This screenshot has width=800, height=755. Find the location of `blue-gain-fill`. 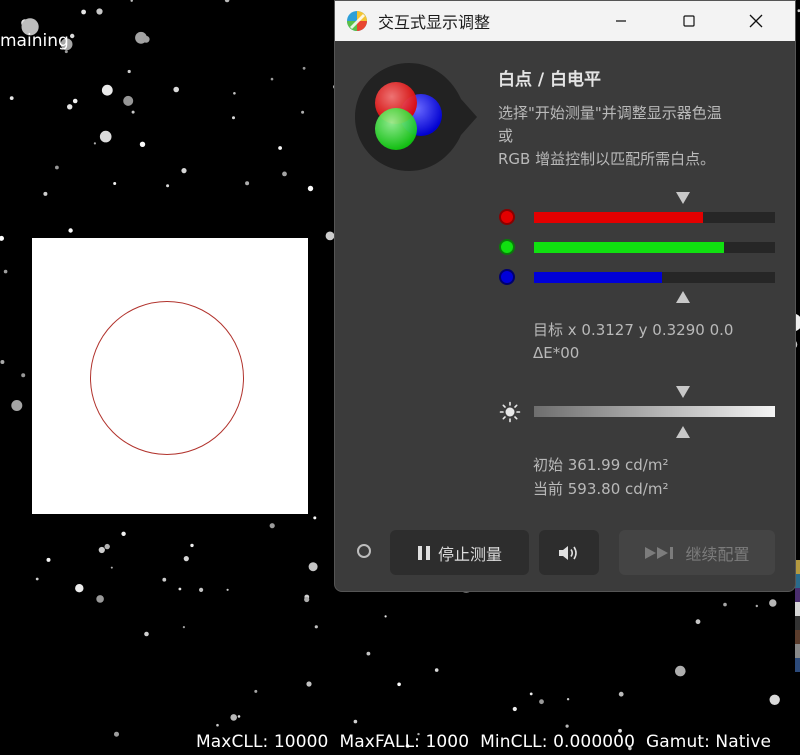

blue-gain-fill is located at coordinates (598, 277).